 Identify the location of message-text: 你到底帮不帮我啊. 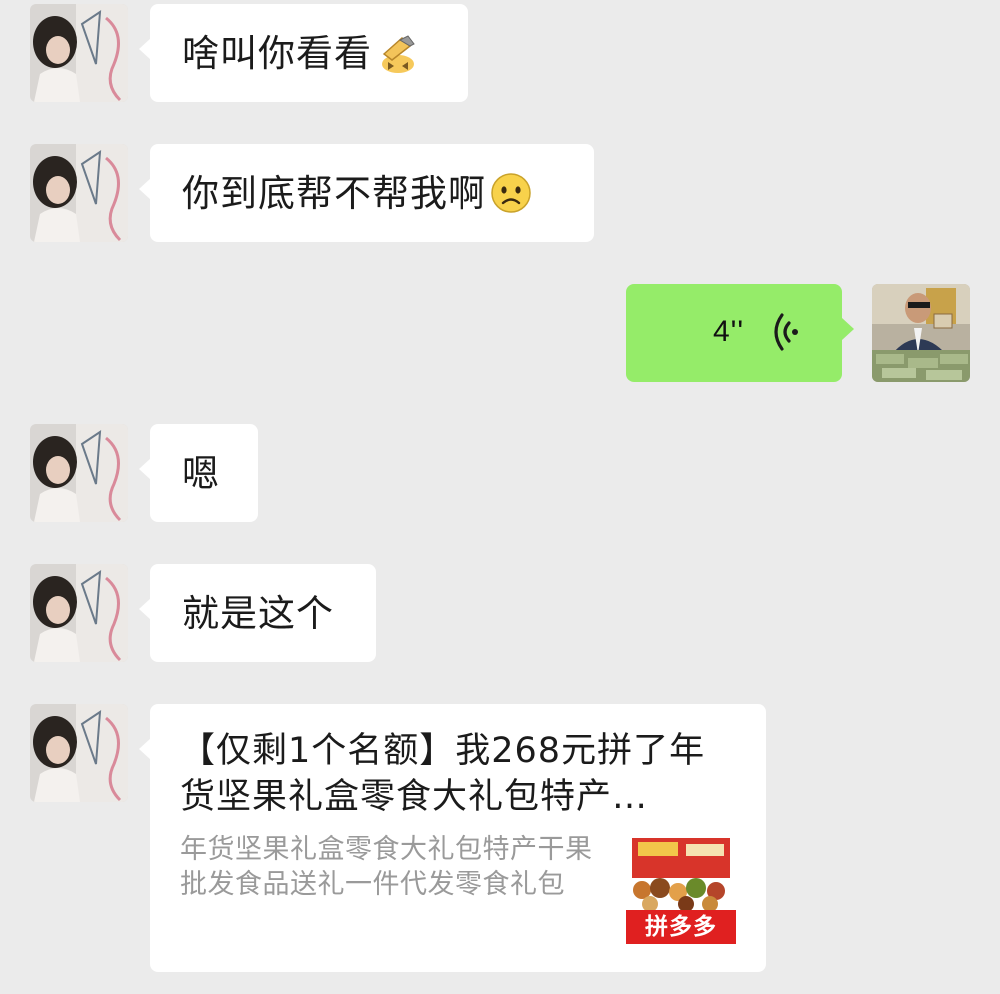
(334, 193).